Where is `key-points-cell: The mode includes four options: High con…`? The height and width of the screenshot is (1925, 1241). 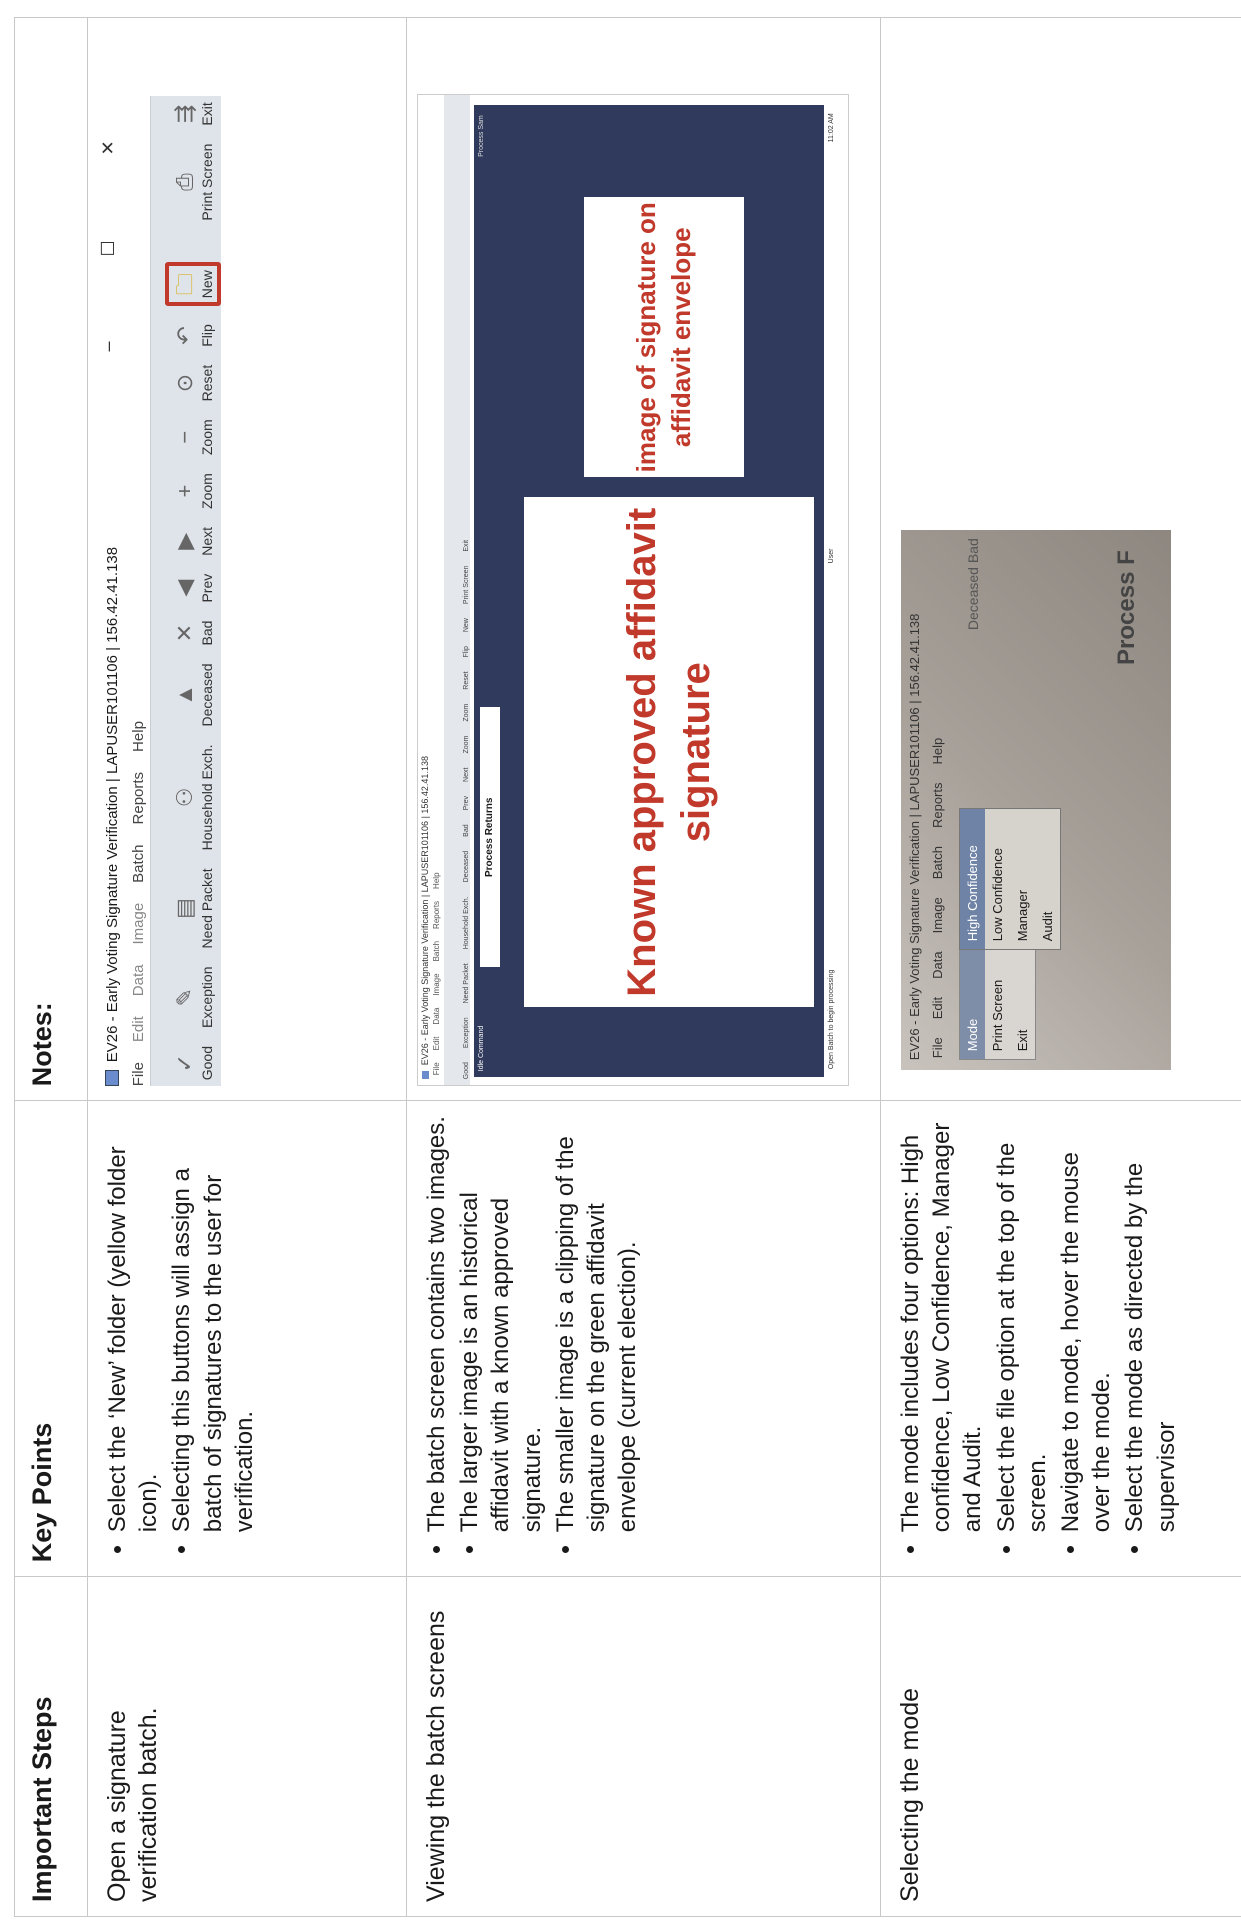
key-points-cell: The mode includes four options: High con… is located at coordinates (1060, 1338).